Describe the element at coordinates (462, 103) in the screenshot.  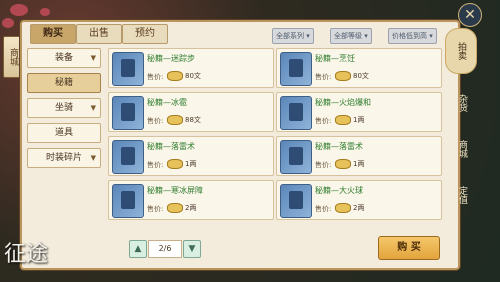
I see `right-tab-general-store: 杂货` at that location.